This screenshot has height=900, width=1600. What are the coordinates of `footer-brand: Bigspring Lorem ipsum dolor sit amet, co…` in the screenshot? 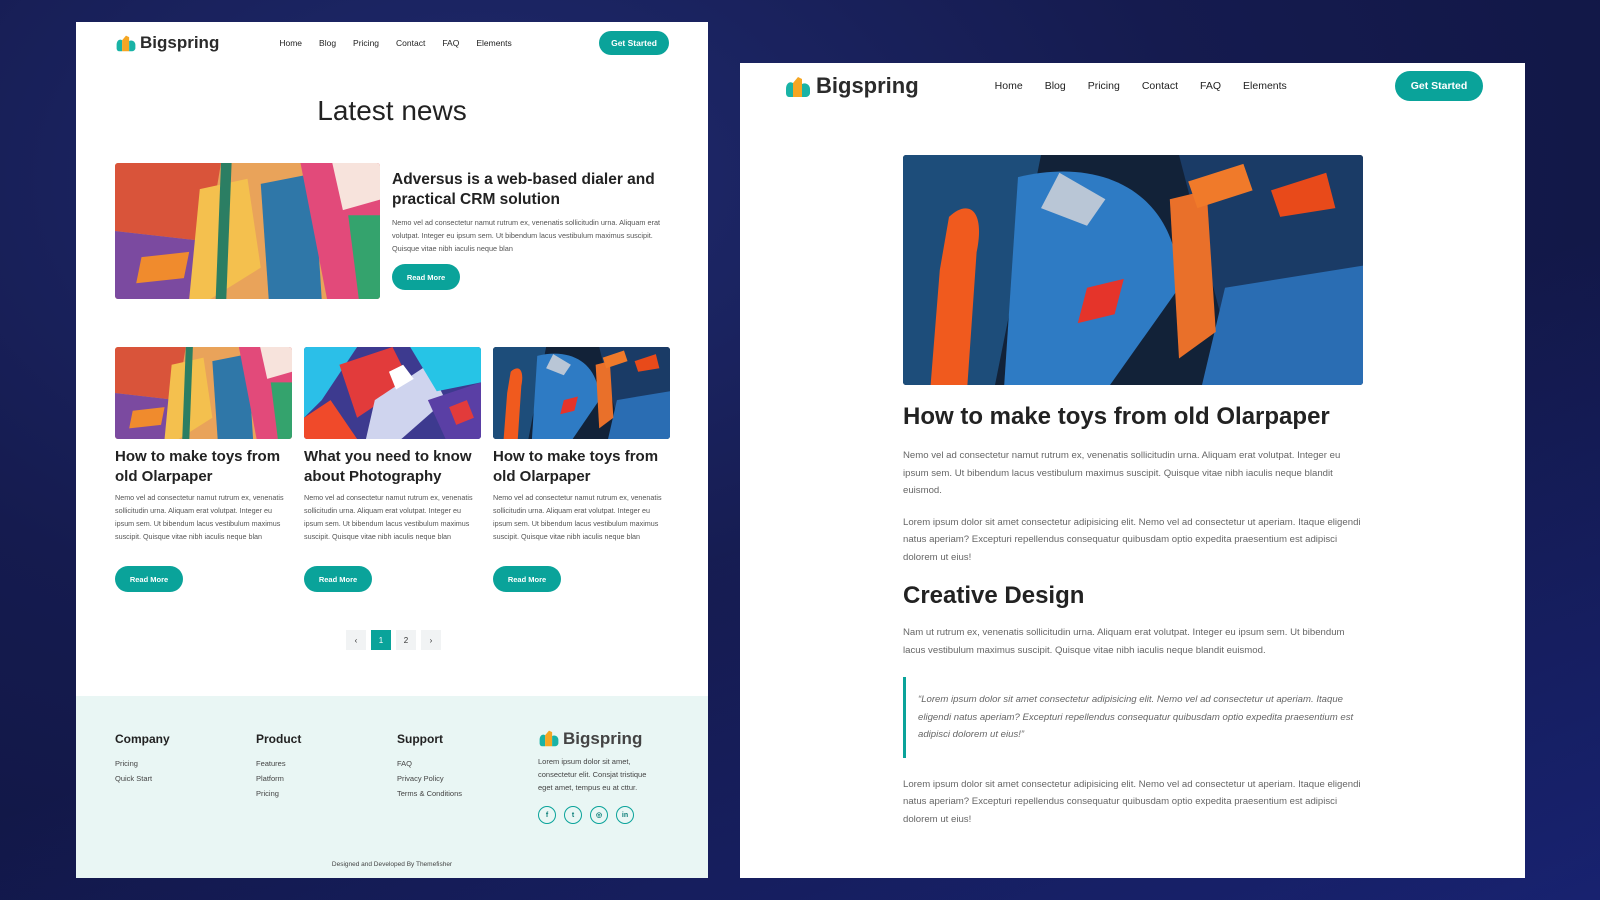 It's located at (600, 776).